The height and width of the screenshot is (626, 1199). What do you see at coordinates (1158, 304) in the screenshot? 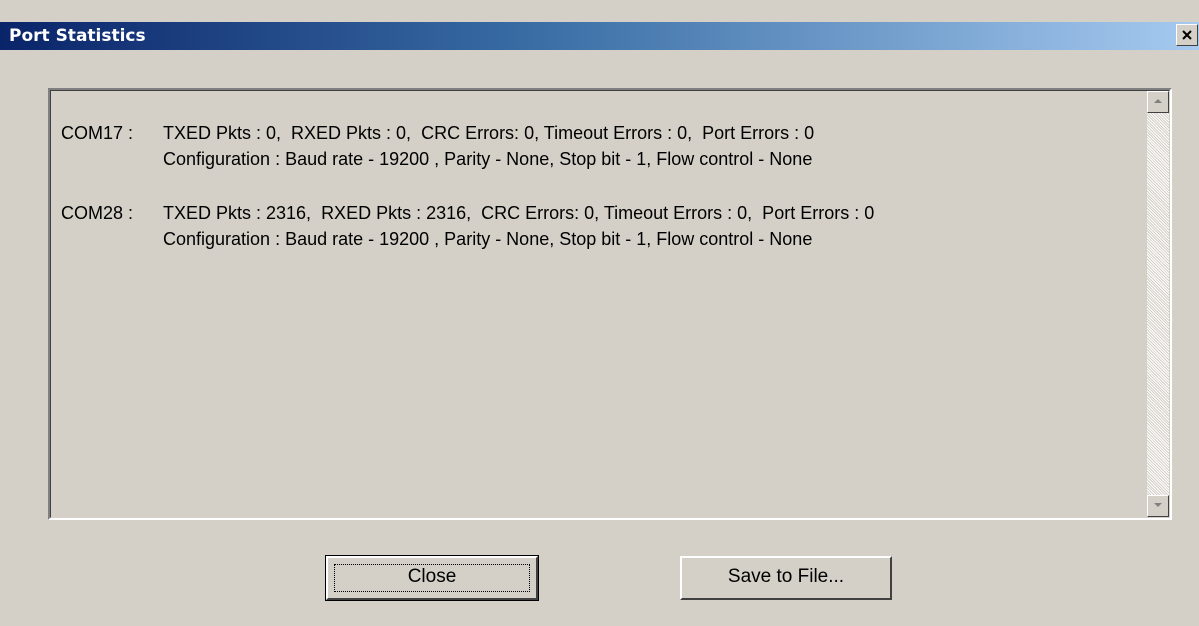
I see `vertical-scrollbar` at bounding box center [1158, 304].